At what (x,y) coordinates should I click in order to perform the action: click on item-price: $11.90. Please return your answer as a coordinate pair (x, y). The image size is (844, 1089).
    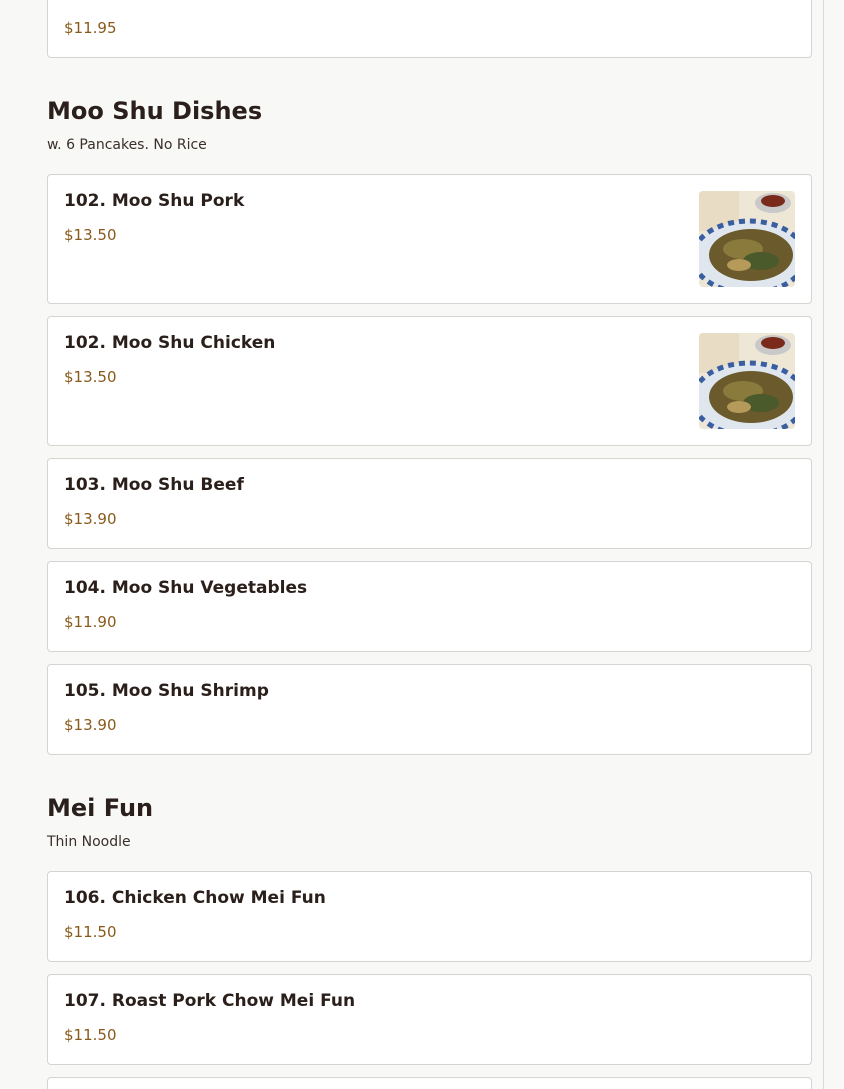
    Looking at the image, I should click on (90, 622).